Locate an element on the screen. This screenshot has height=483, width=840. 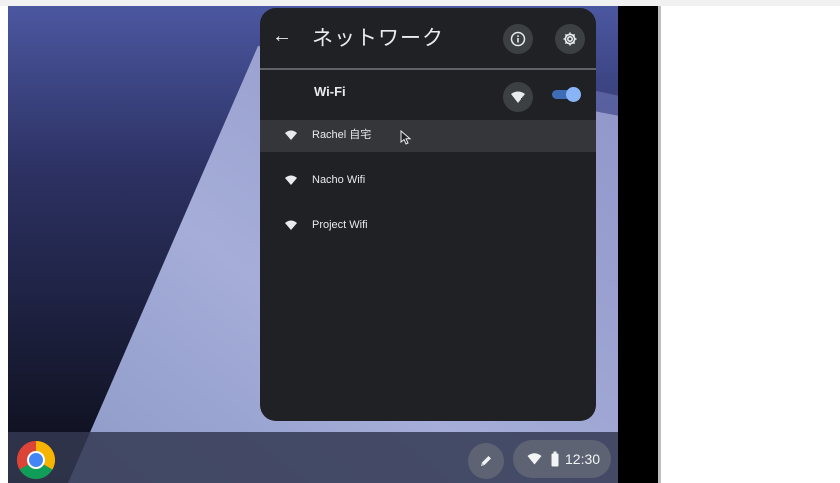
network-item-rachel: Rachel 自宅 is located at coordinates (428, 136).